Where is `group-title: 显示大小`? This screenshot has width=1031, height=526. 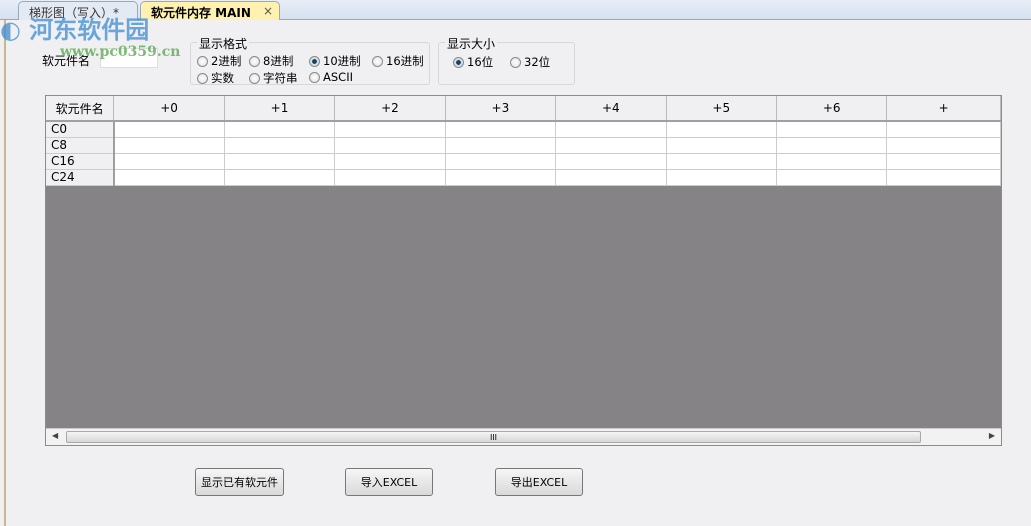 group-title: 显示大小 is located at coordinates (471, 43).